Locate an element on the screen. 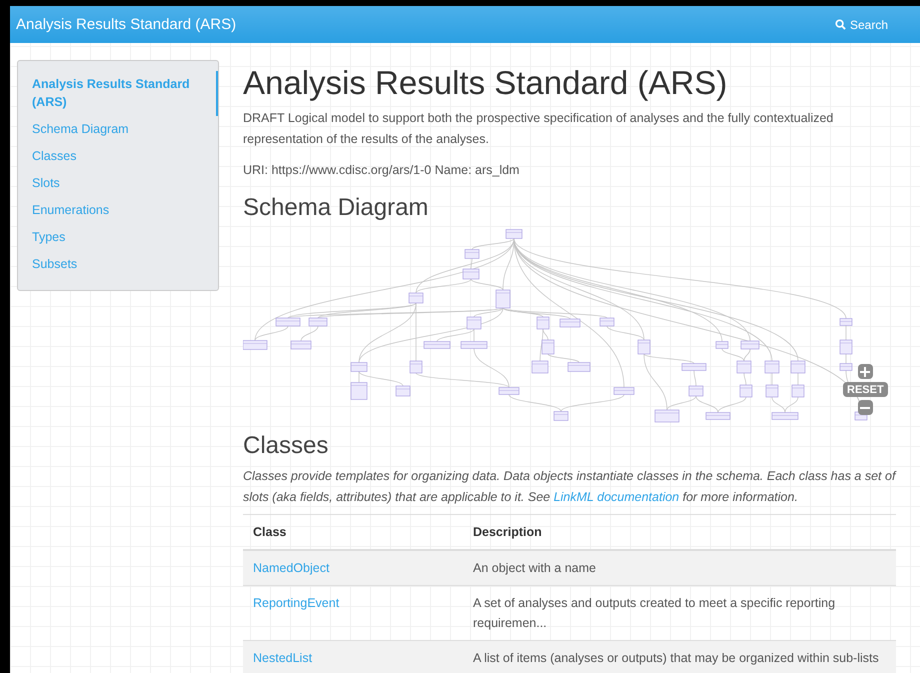  classes-intro: Classes provide templates for organizing data. Data objects instantiate classes in the schema. Each class has a set of slots (aka fields, attributes) that are applicable to it. See LinkML documentation for more information. is located at coordinates (569, 487).